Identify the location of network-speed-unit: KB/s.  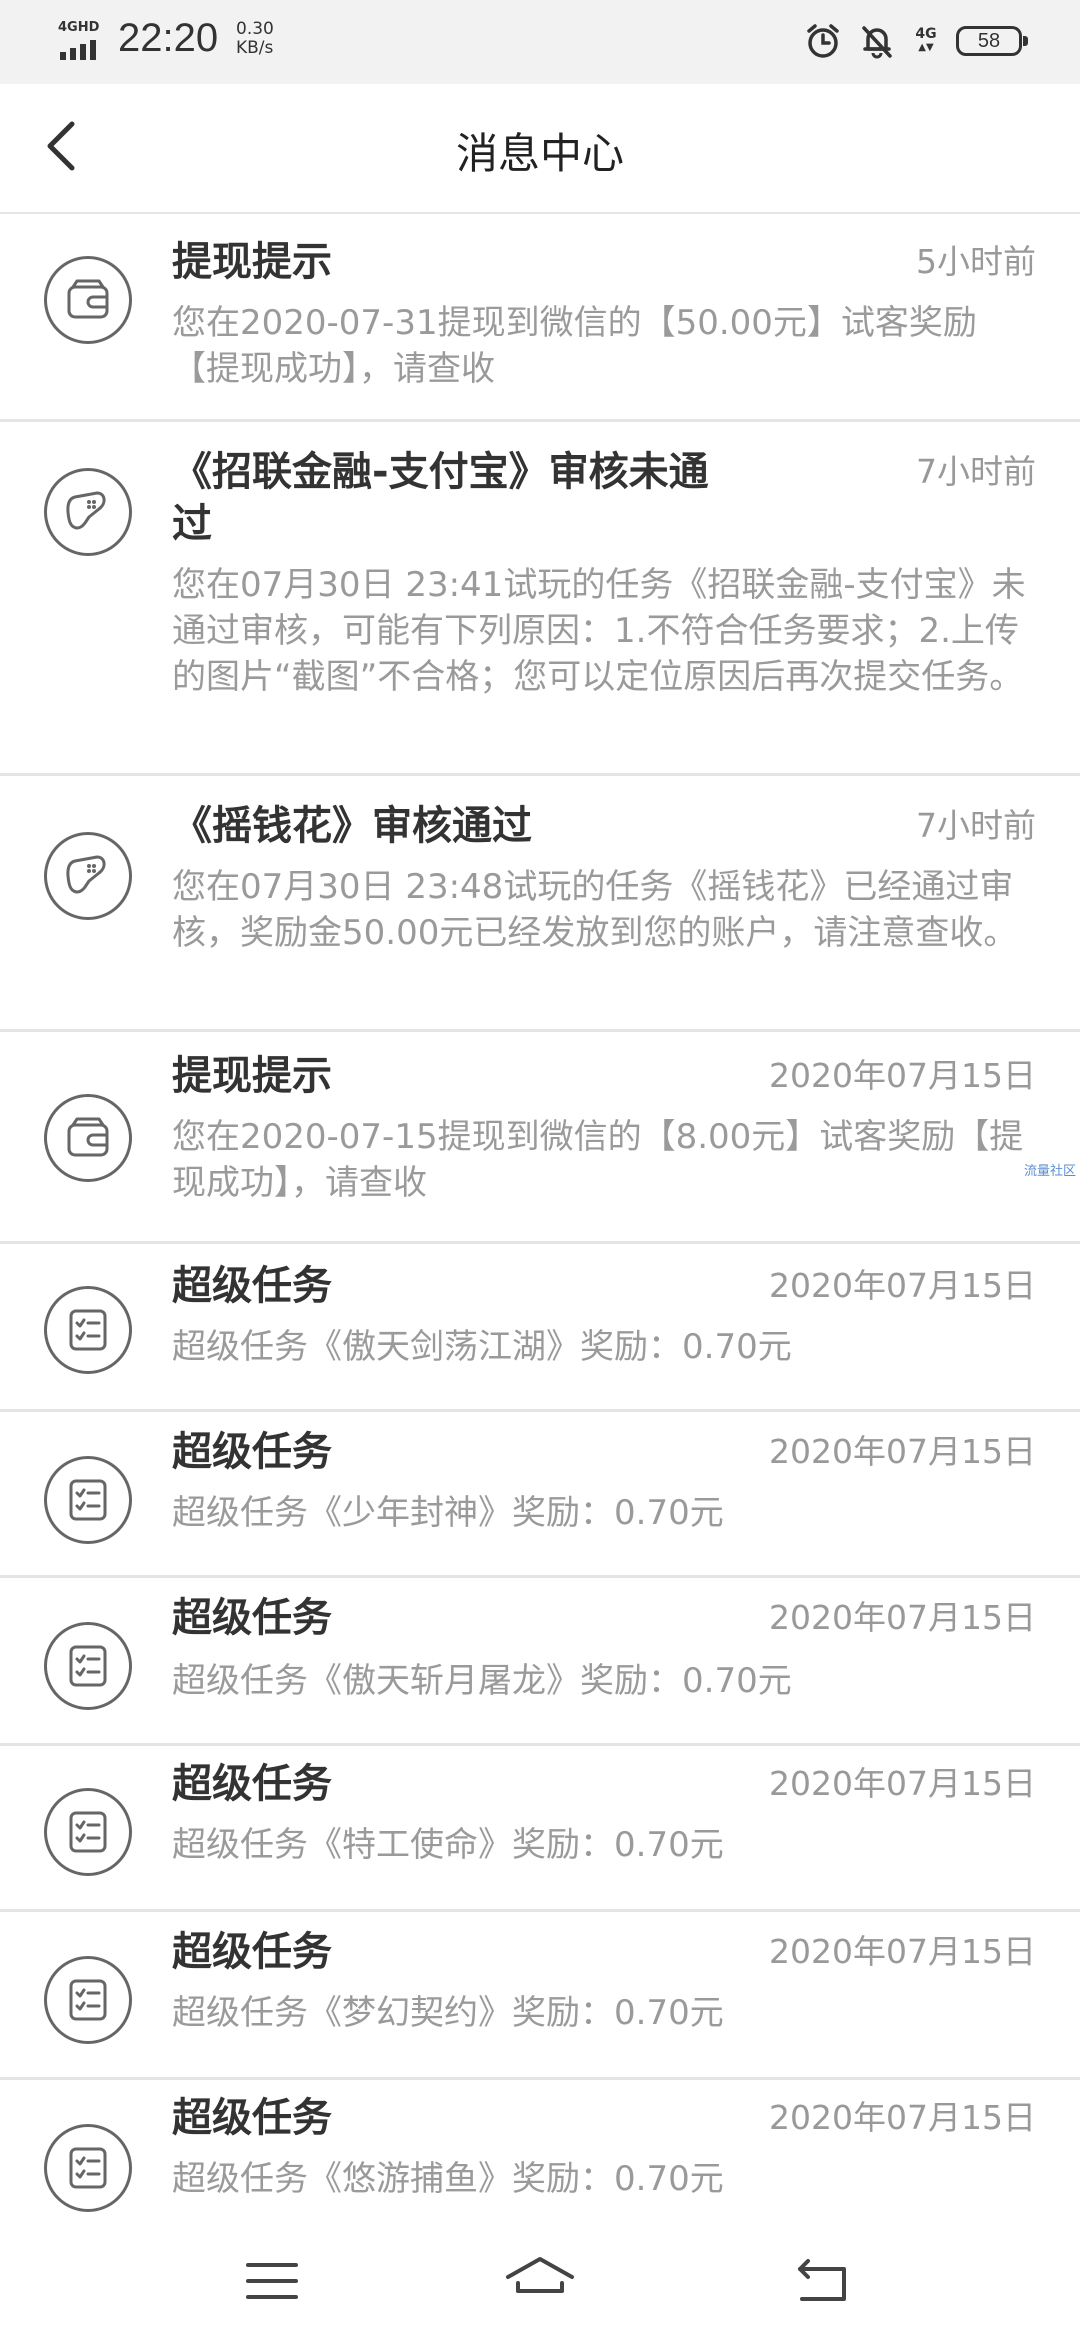
(255, 48).